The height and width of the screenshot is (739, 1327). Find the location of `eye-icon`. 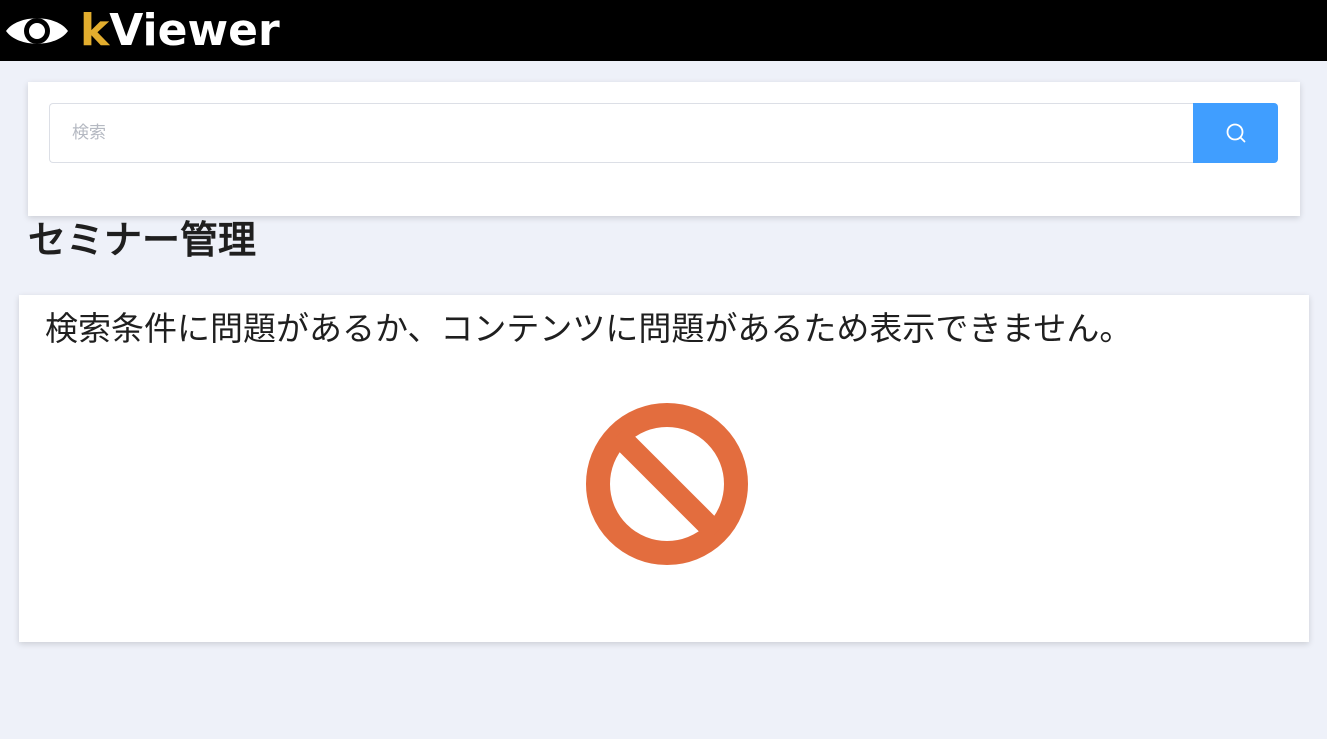

eye-icon is located at coordinates (37, 30).